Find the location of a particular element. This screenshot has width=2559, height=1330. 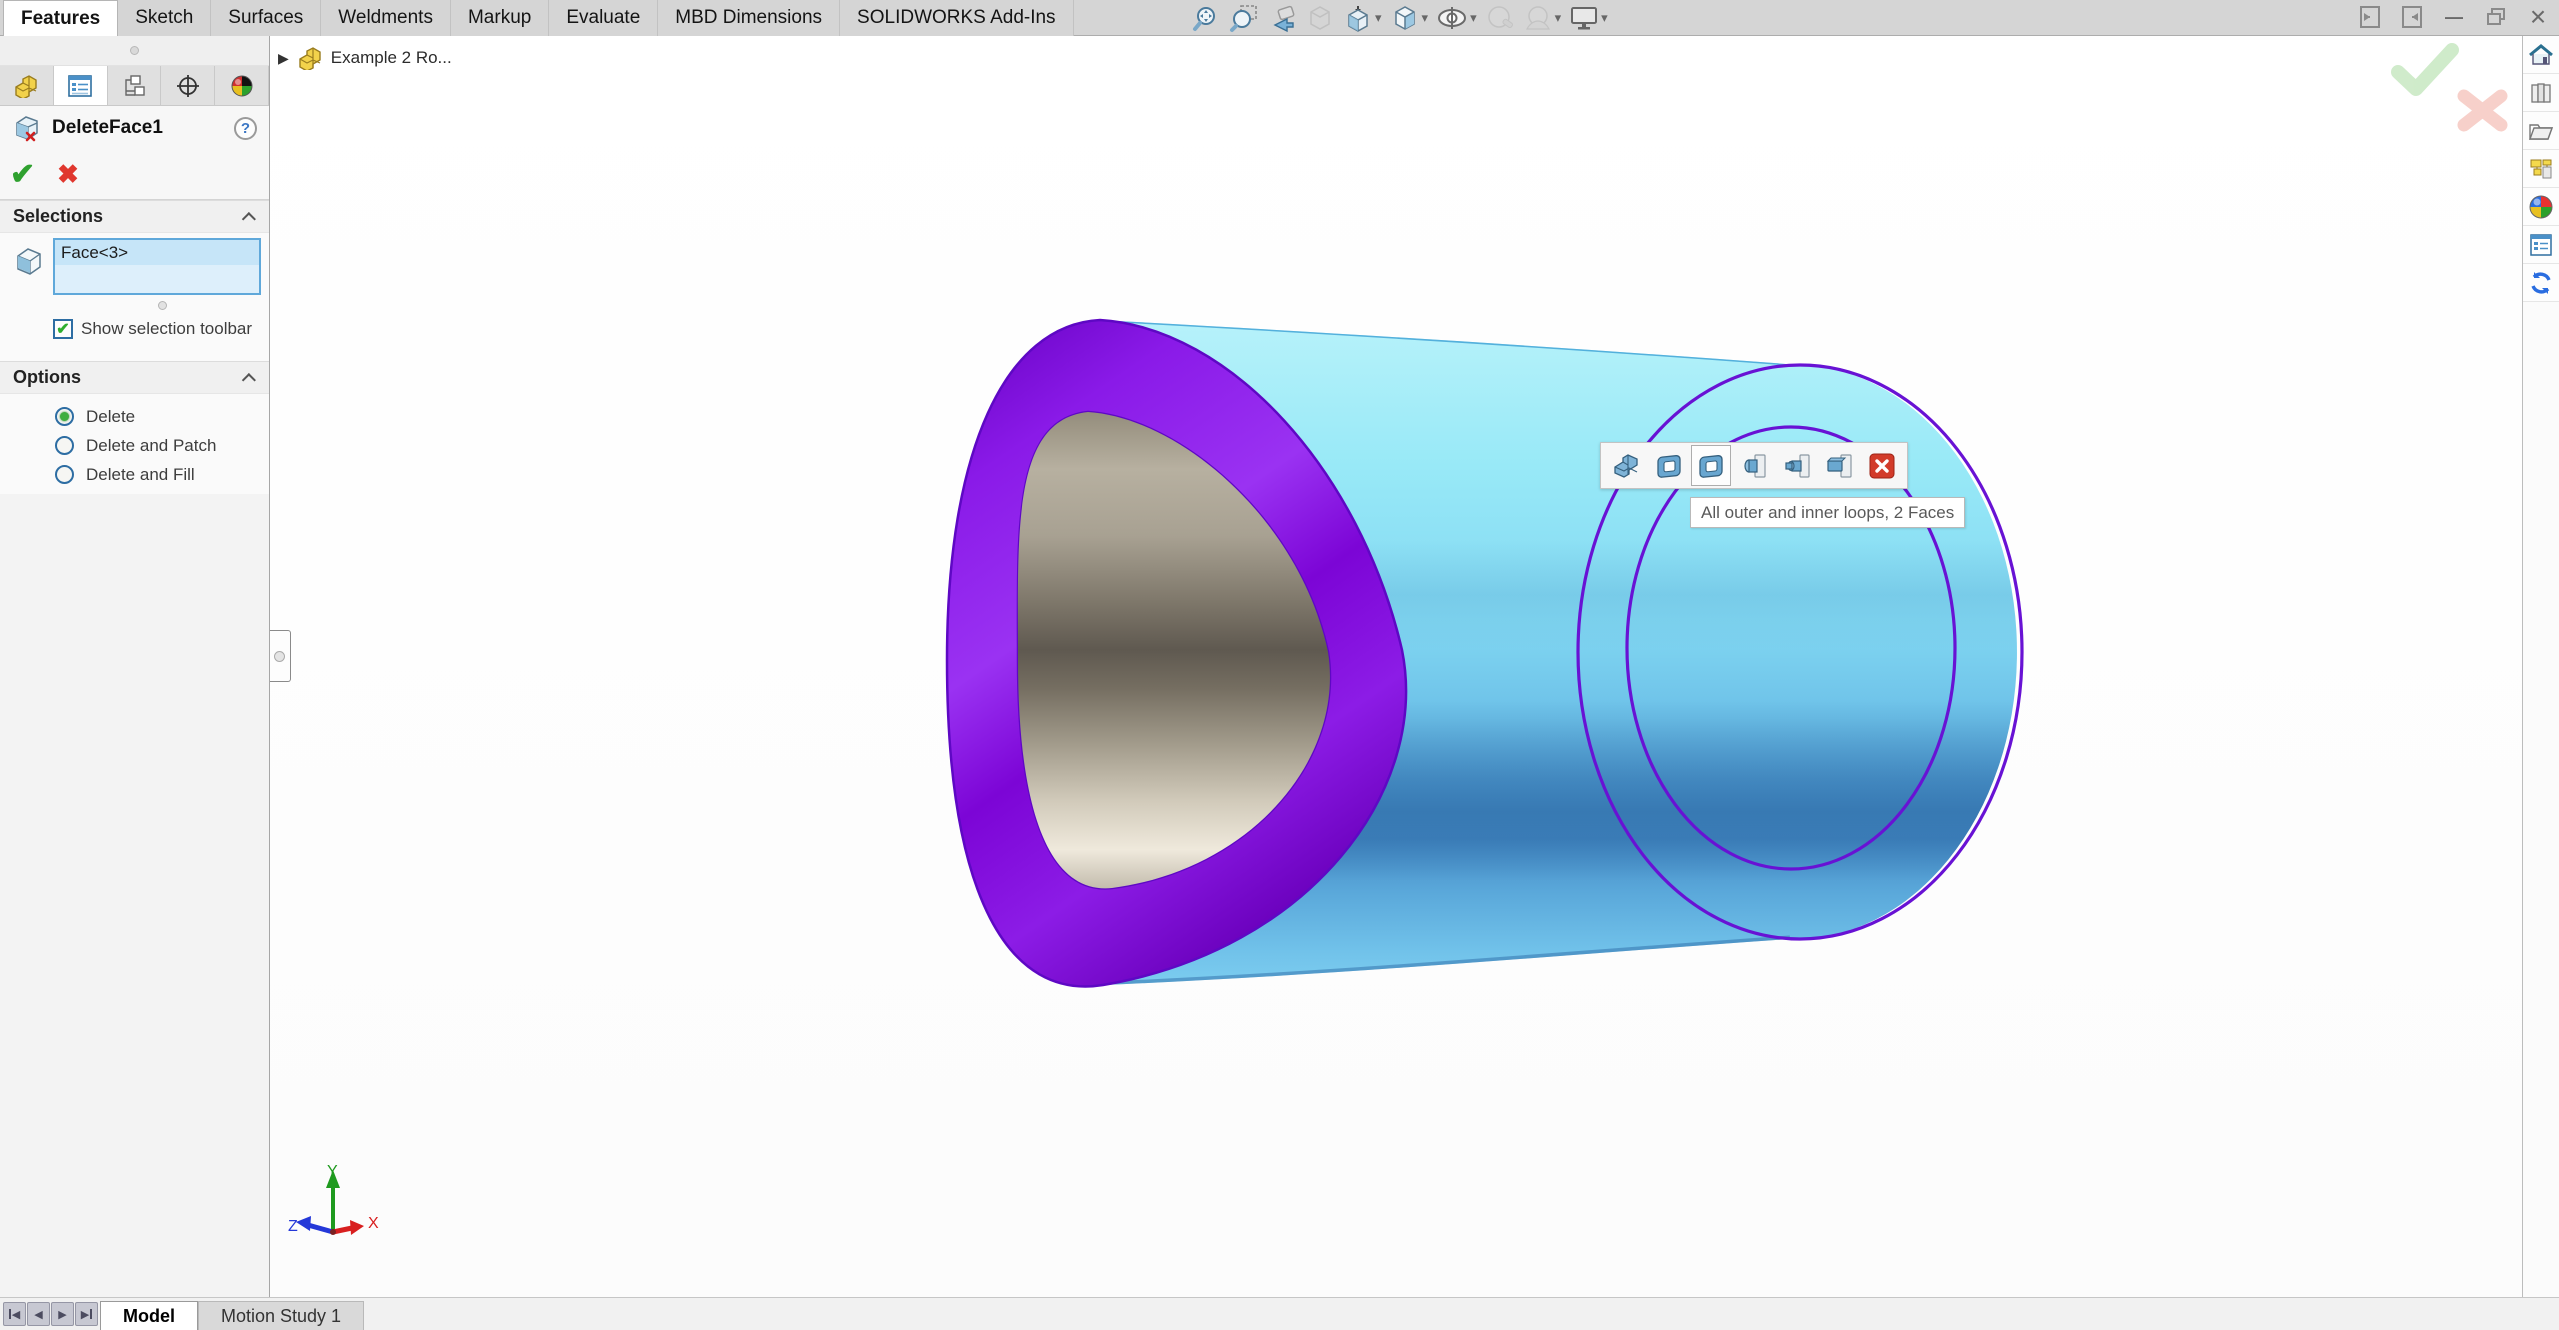

home-icon is located at coordinates (2541, 54).